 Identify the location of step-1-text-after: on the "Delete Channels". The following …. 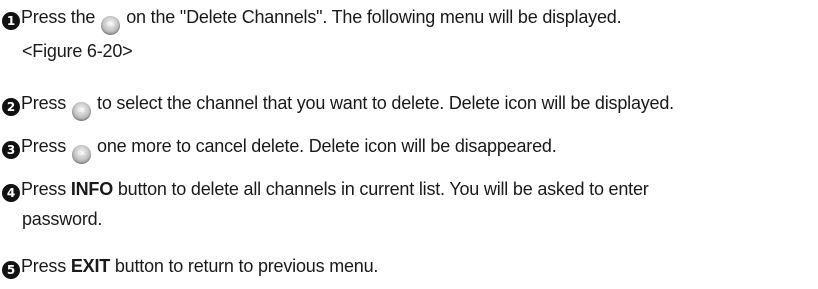
(374, 17).